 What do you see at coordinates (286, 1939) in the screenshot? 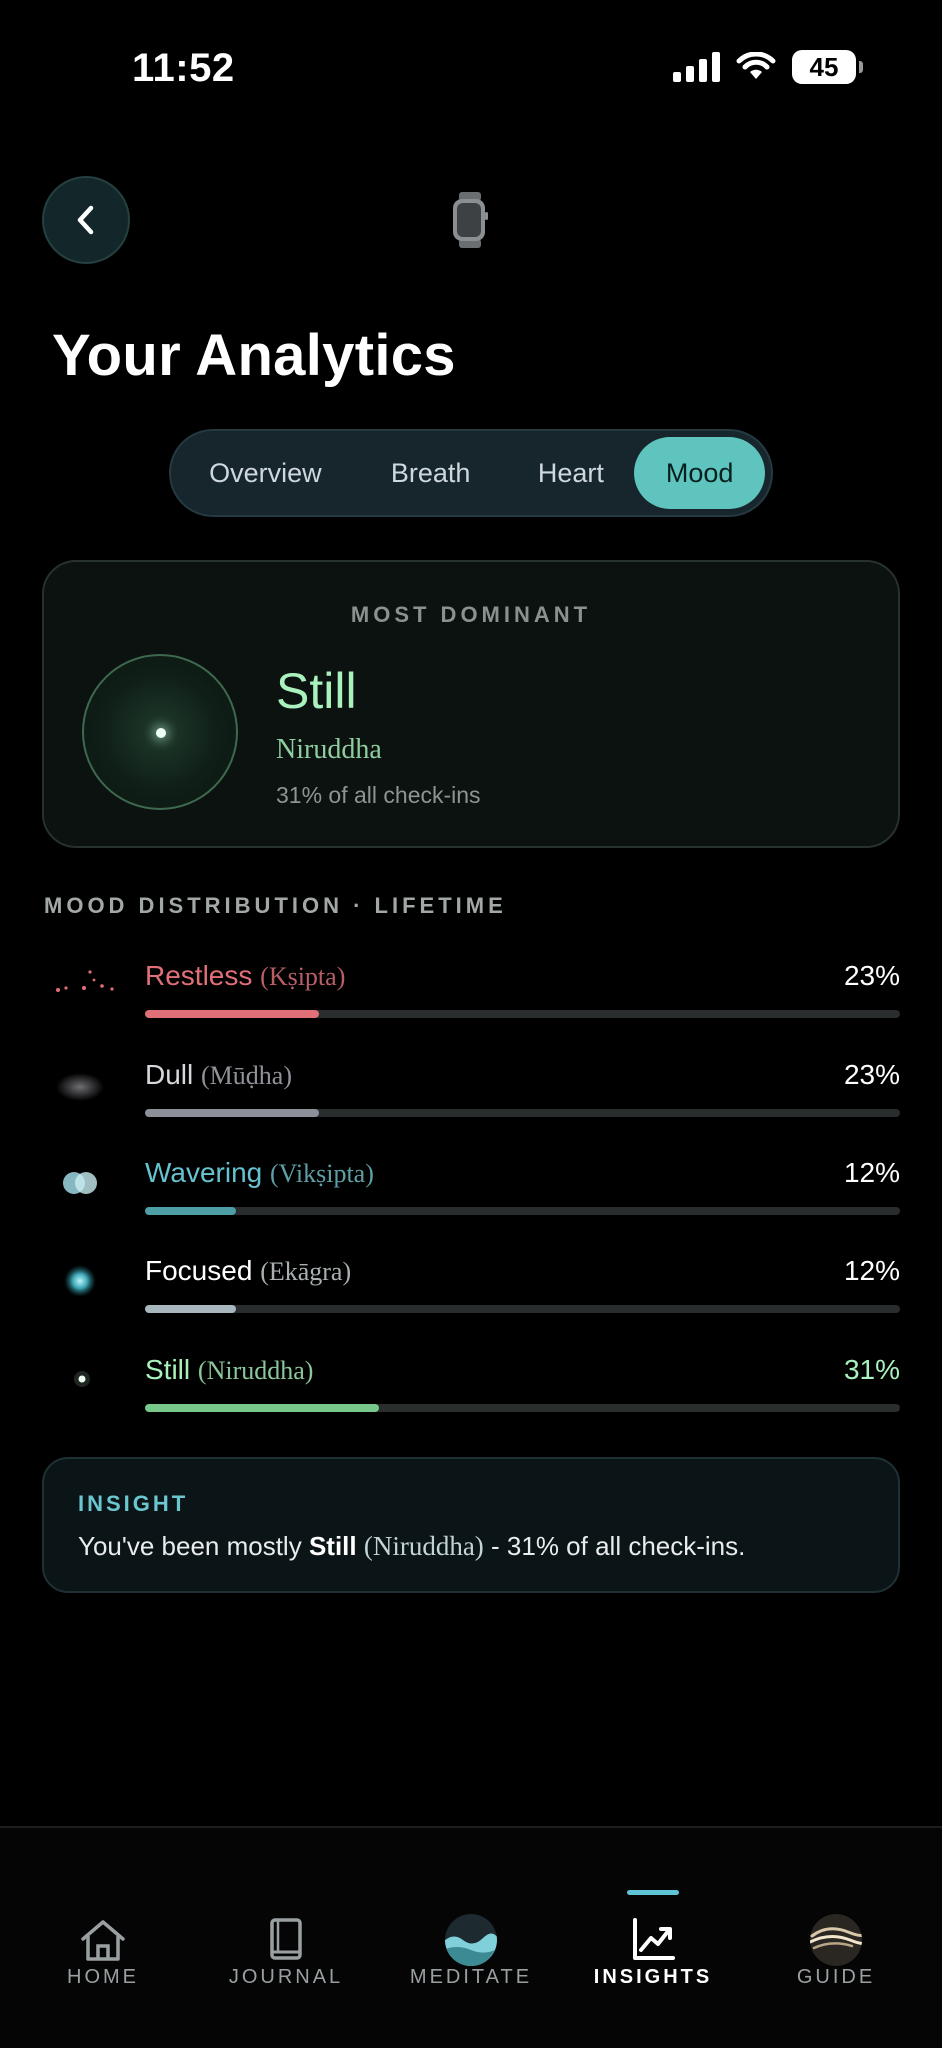
I see `book-icon` at bounding box center [286, 1939].